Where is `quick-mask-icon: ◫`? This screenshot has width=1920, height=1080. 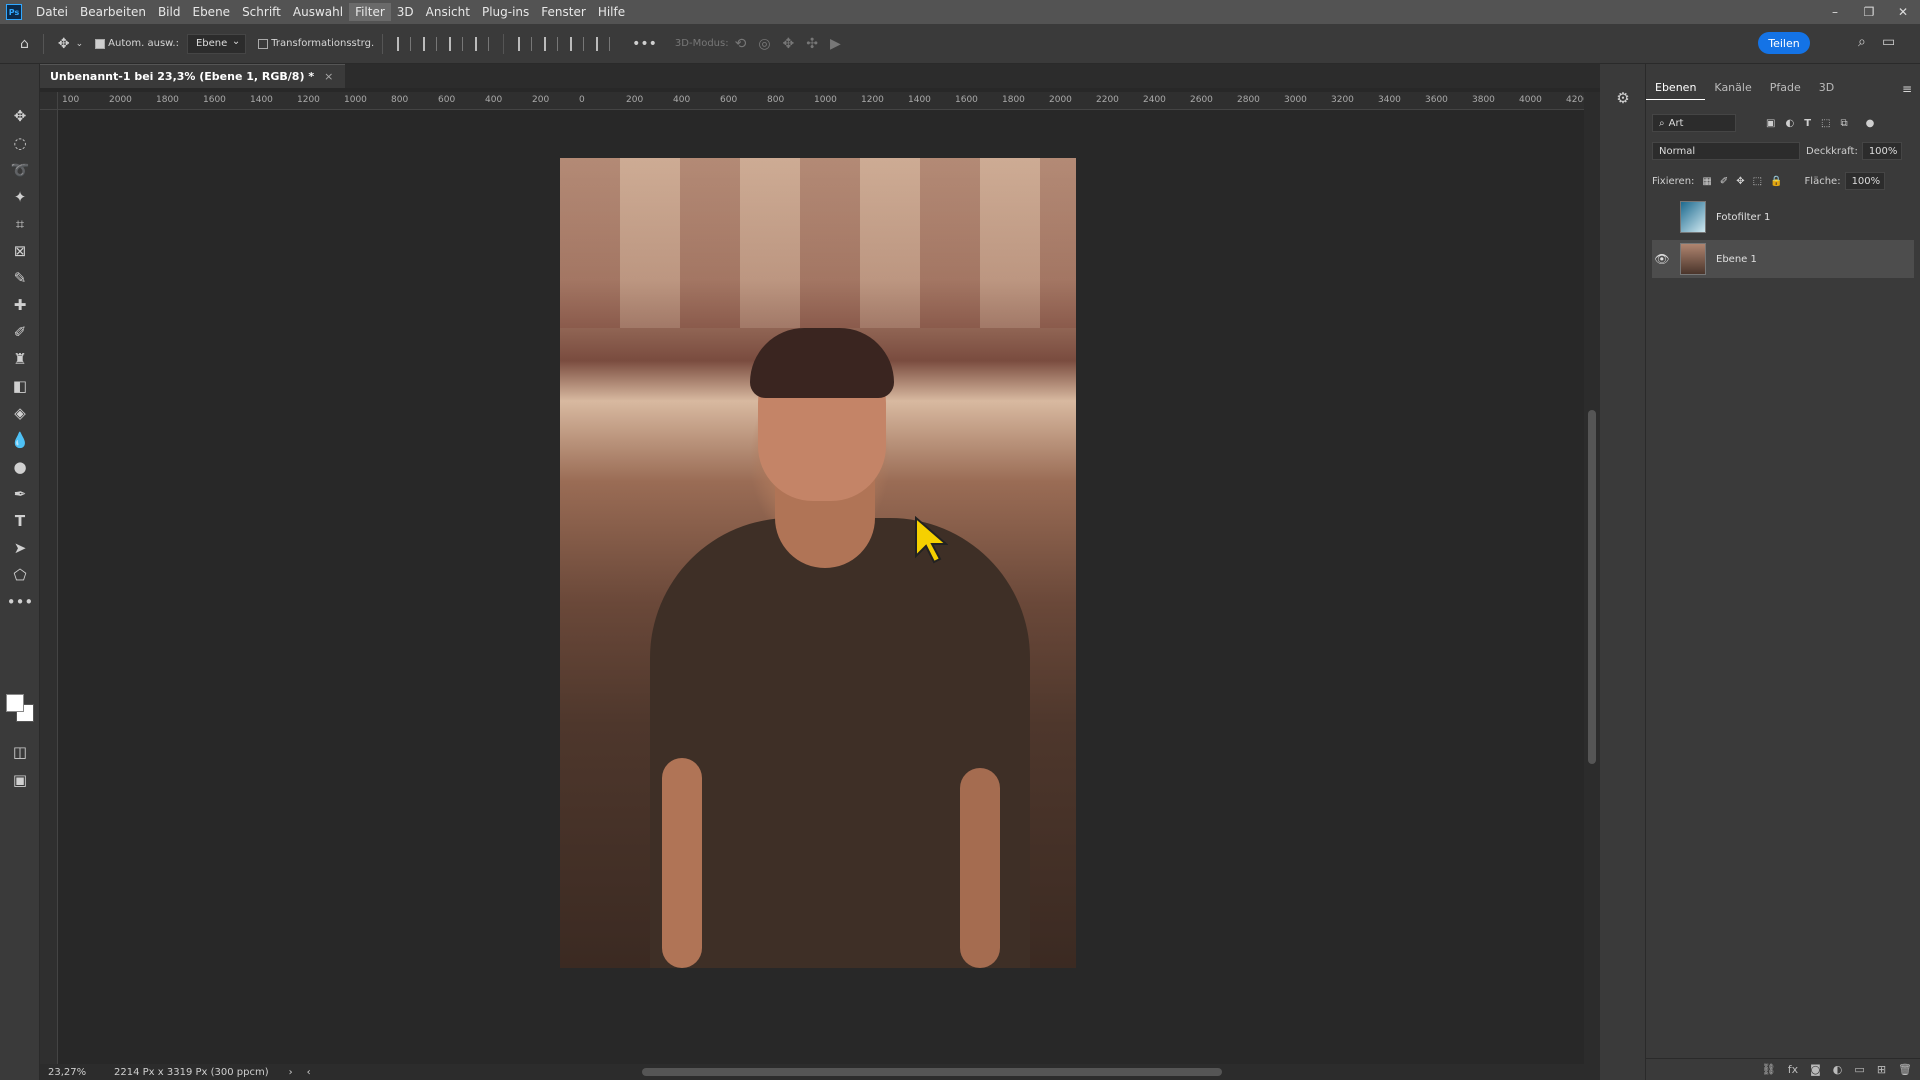
quick-mask-icon: ◫ is located at coordinates (20, 751).